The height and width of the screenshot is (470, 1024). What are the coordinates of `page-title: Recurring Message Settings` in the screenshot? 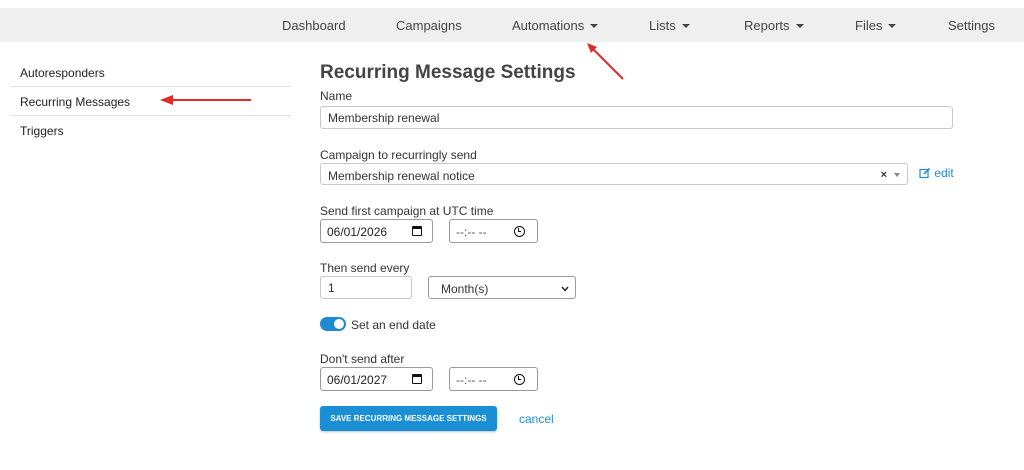 It's located at (448, 72).